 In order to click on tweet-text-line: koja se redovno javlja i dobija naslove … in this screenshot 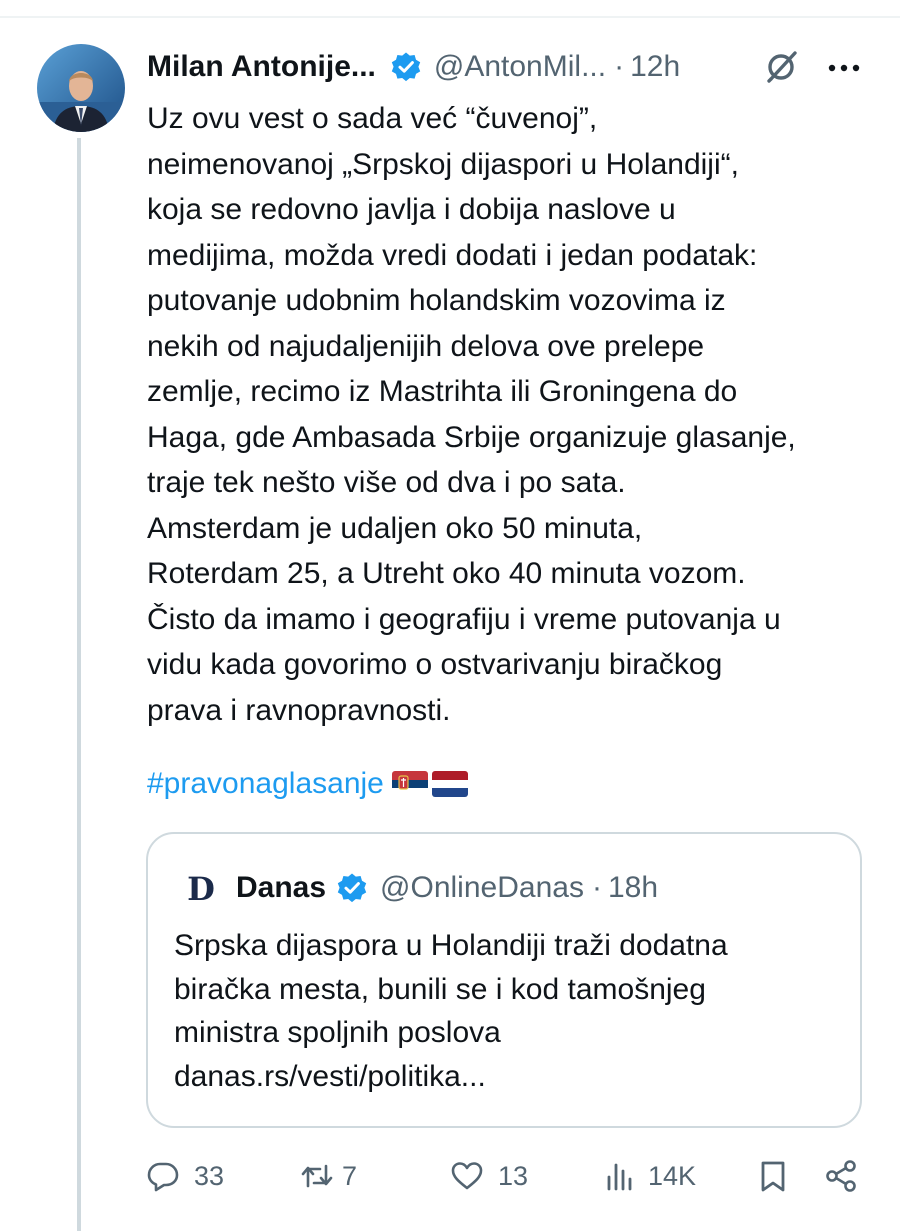, I will do `click(411, 209)`.